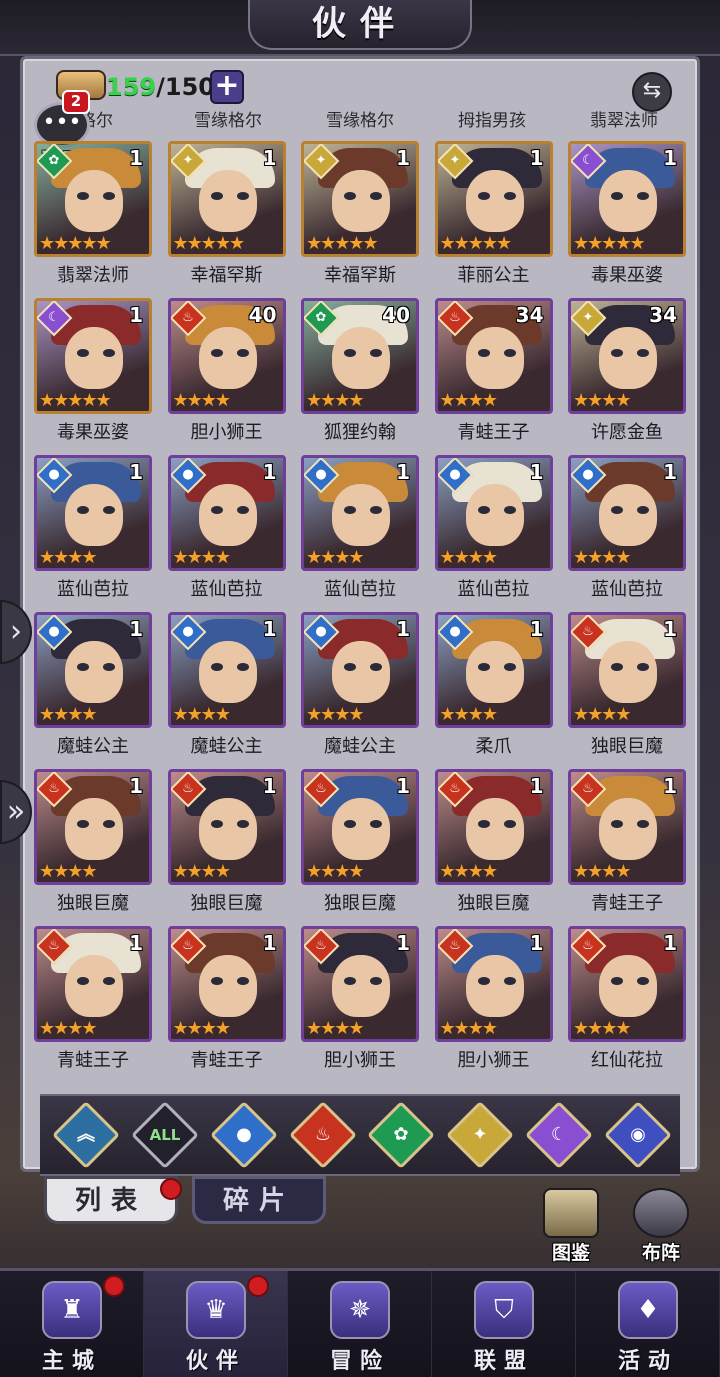 The image size is (720, 1377). Describe the element at coordinates (648, 1310) in the screenshot. I see `cards-icon: ♦` at that location.